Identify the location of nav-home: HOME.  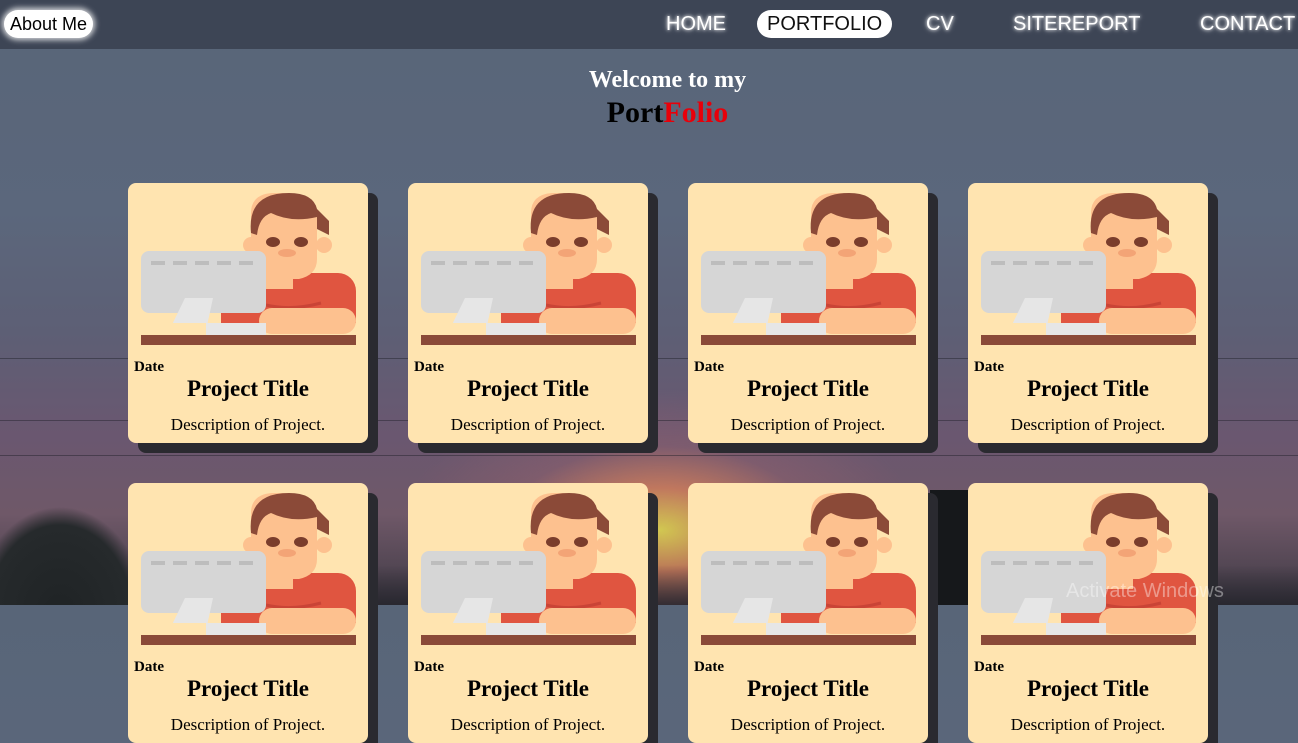
(696, 24).